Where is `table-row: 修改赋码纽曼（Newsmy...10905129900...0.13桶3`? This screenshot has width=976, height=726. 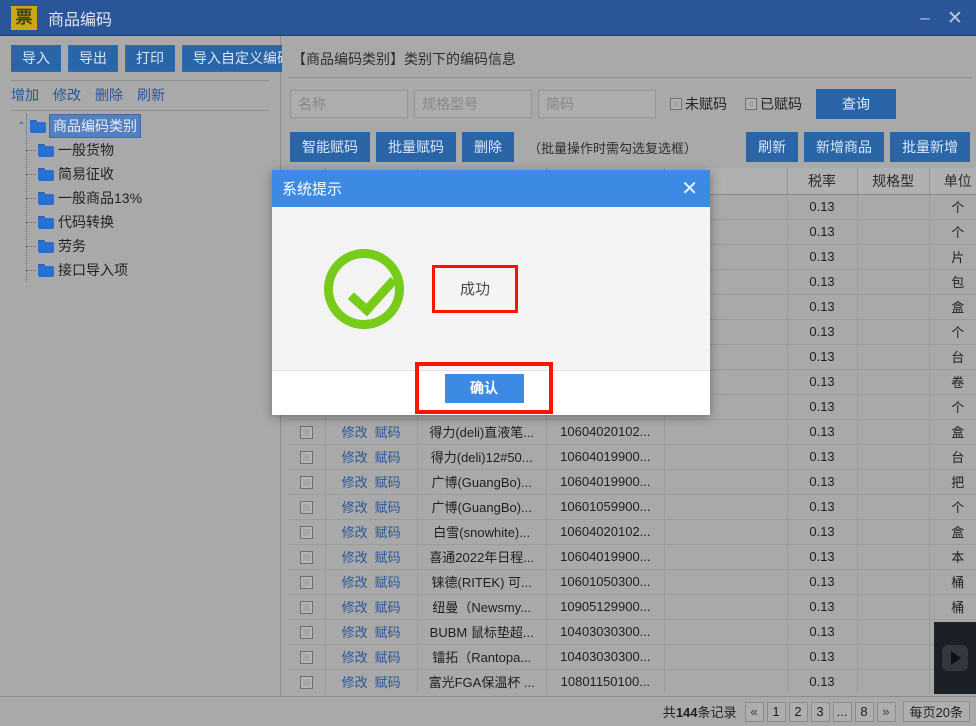 table-row: 修改赋码纽曼（Newsmy...10905129900...0.13桶3 is located at coordinates (632, 607).